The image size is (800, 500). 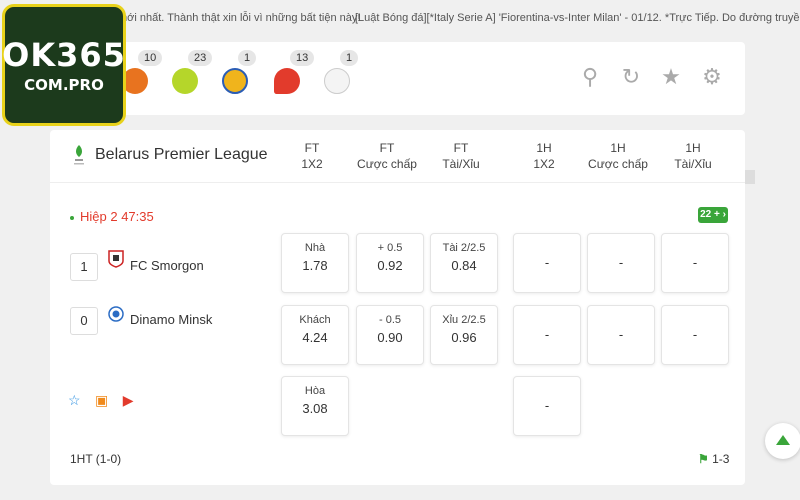 What do you see at coordinates (185, 81) in the screenshot?
I see `tennis-ball-icon` at bounding box center [185, 81].